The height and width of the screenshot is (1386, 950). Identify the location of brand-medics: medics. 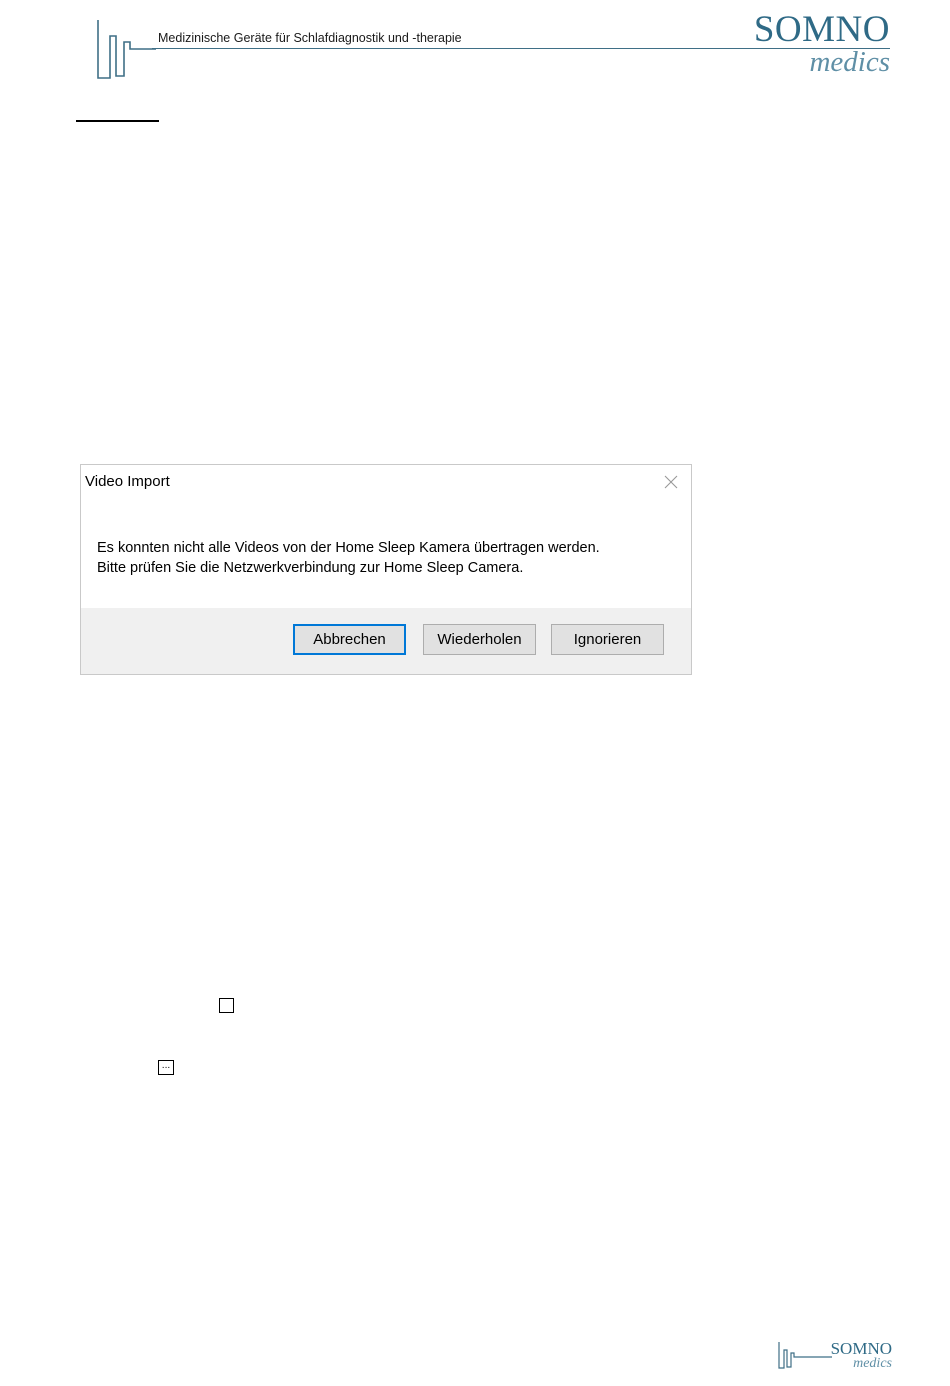
(849, 62).